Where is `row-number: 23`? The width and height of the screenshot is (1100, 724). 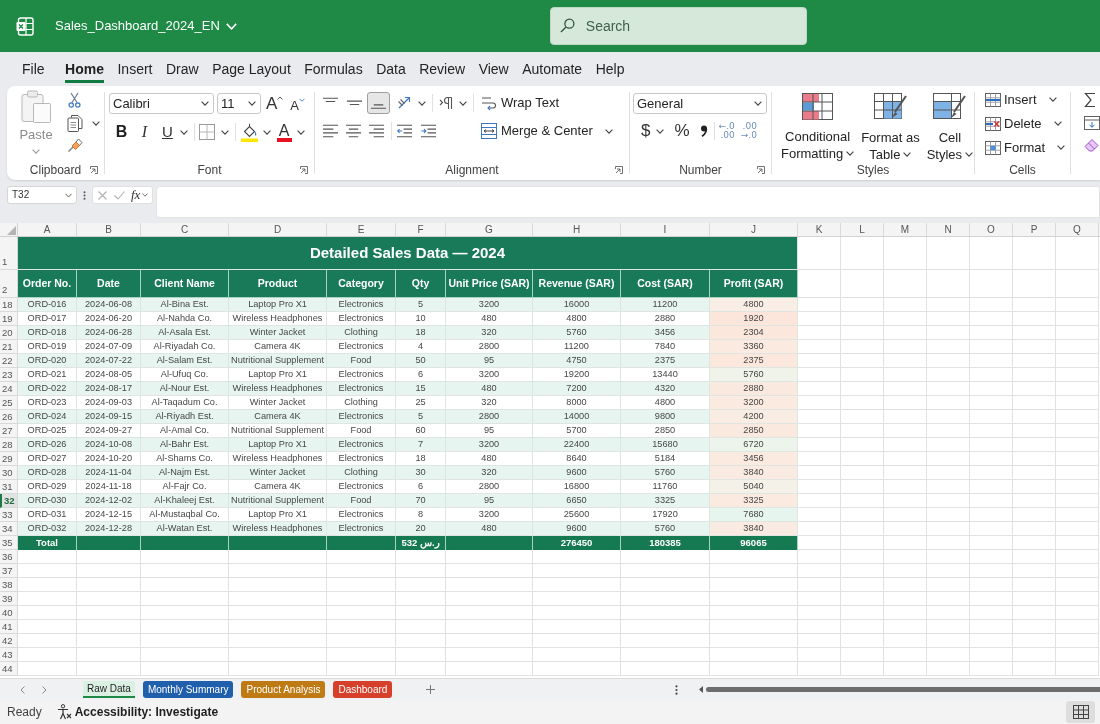 row-number: 23 is located at coordinates (9, 375).